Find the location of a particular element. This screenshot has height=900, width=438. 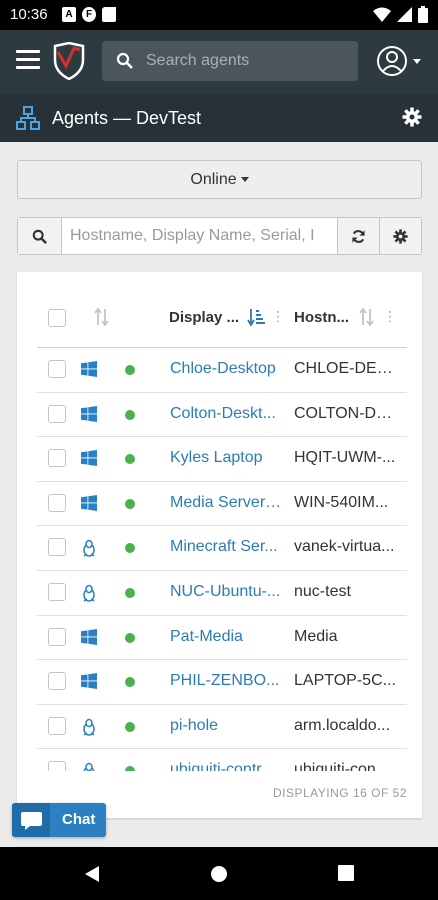

agent-hostname: nuc-test is located at coordinates (322, 591).